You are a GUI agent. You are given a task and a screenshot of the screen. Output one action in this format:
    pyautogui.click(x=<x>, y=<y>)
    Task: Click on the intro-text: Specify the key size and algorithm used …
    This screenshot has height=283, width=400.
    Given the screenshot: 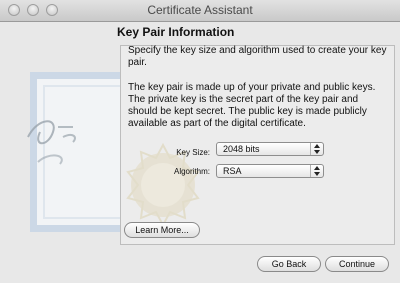 What is the action you would take?
    pyautogui.click(x=257, y=56)
    